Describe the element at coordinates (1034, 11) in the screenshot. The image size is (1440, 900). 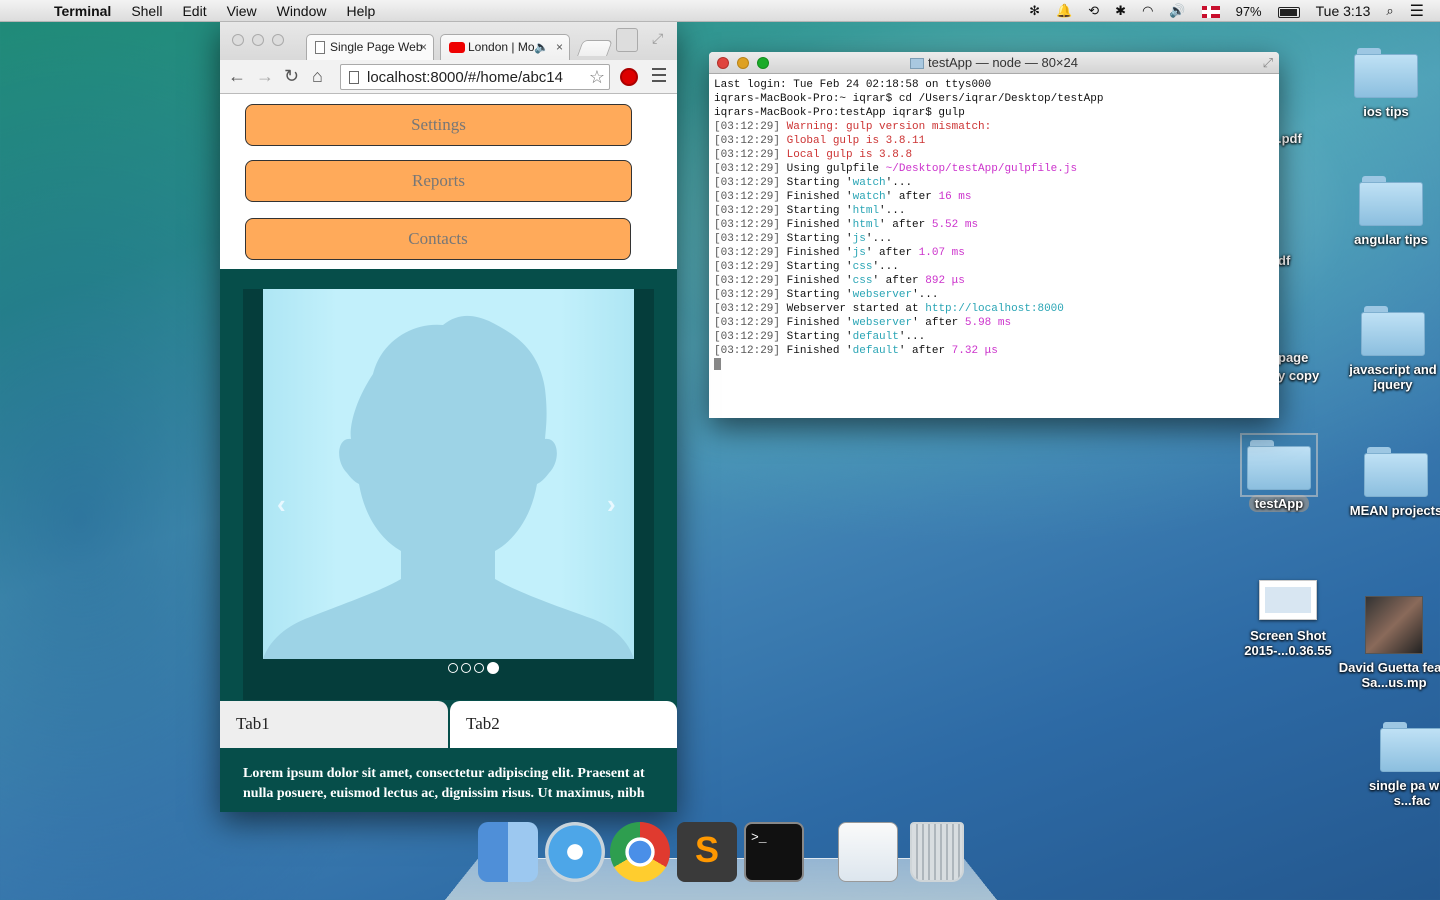
I see `dropbox-icon: ✻` at that location.